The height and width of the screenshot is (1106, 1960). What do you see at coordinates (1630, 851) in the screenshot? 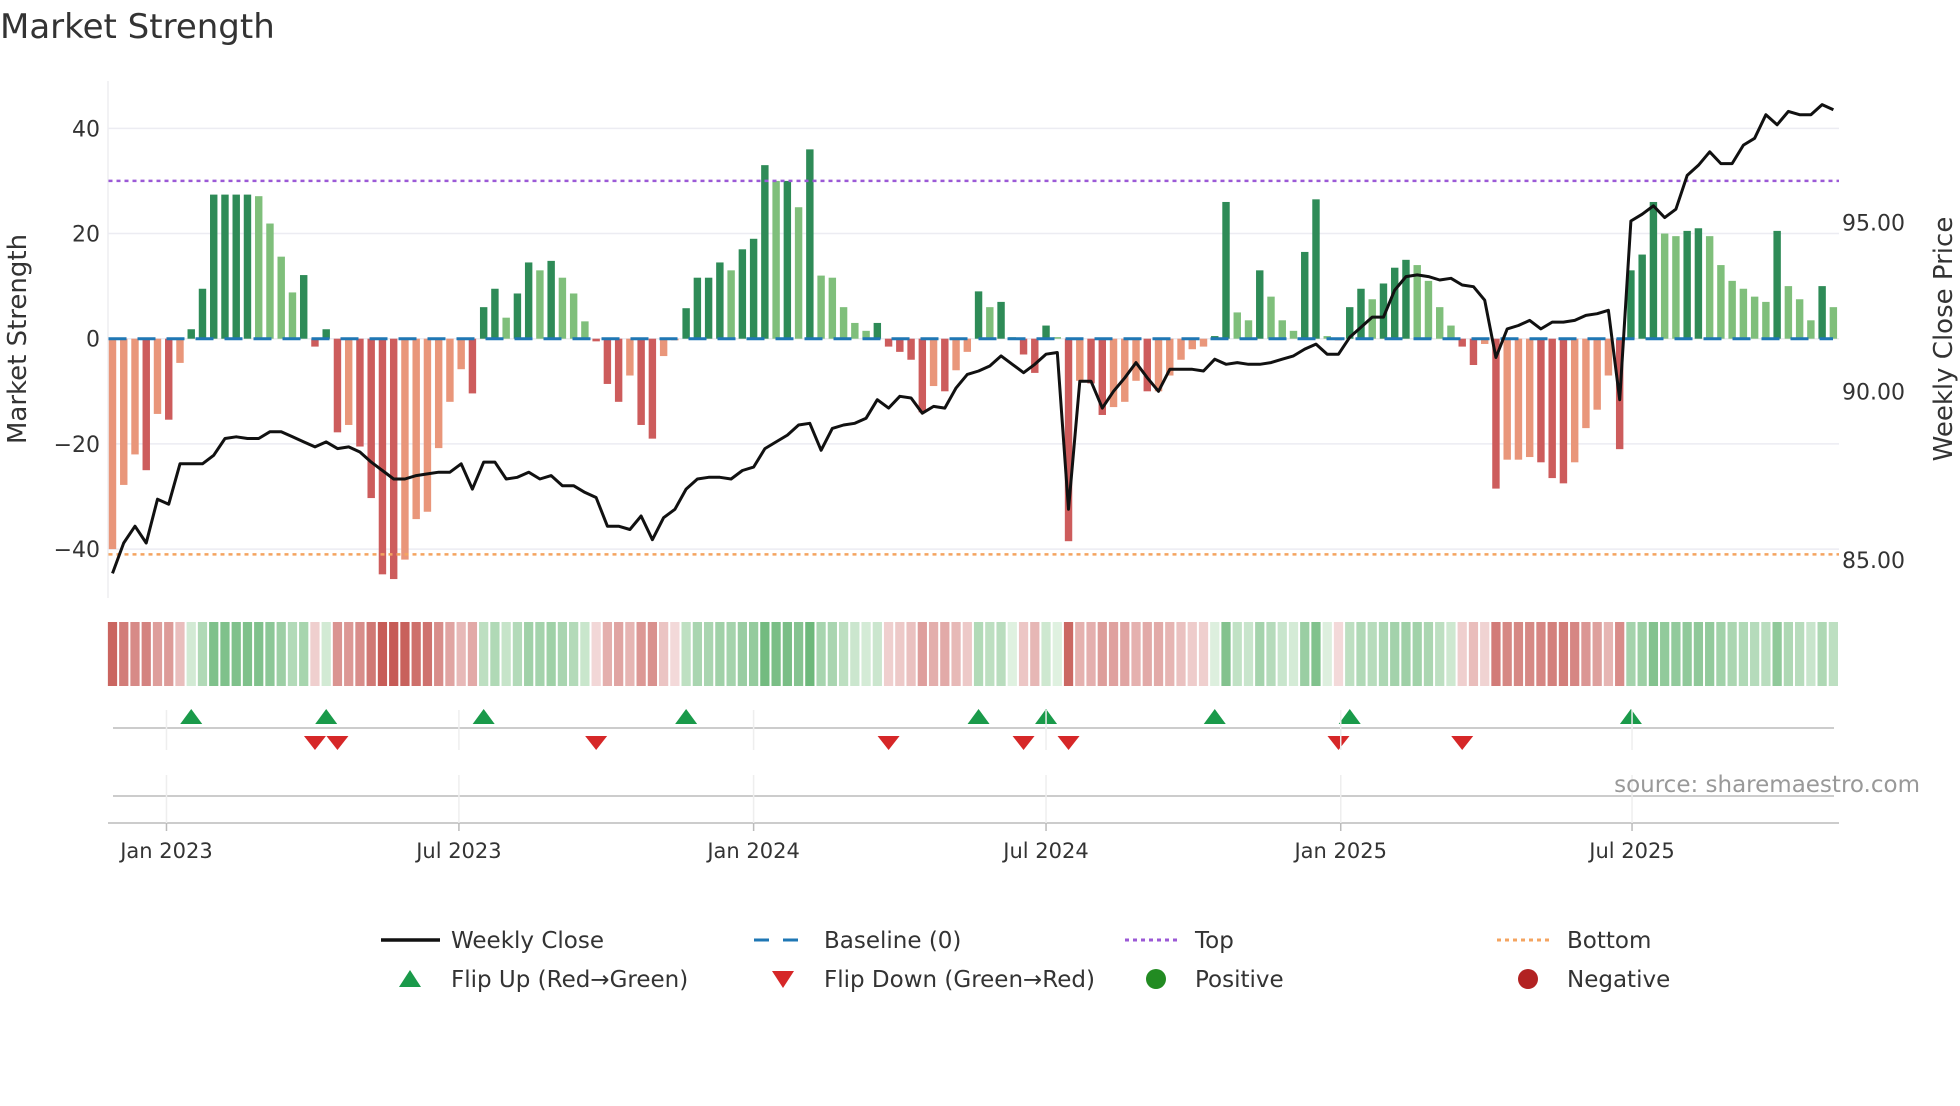
I see `x-tick-label: Jul 2025` at bounding box center [1630, 851].